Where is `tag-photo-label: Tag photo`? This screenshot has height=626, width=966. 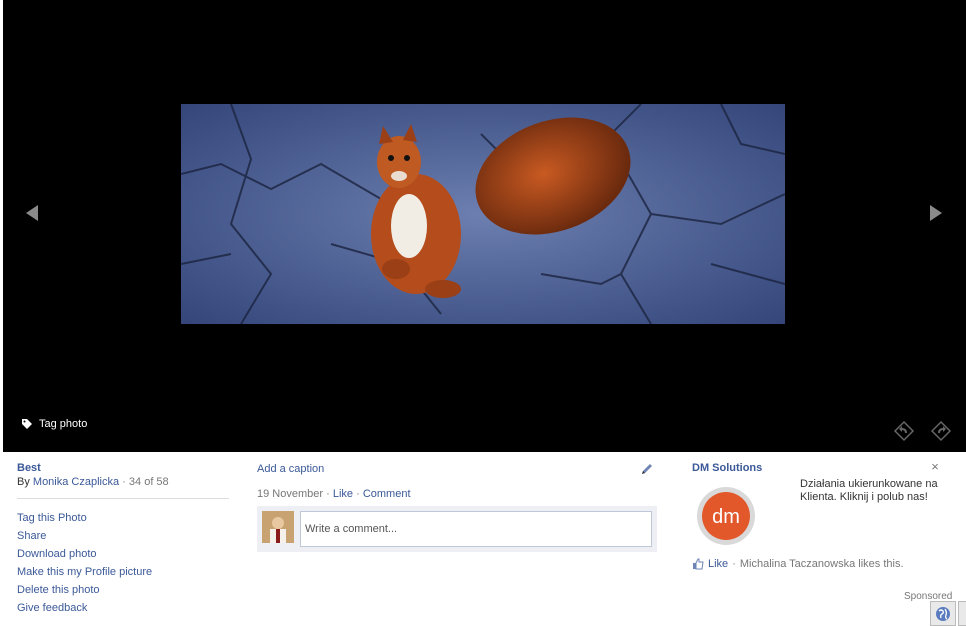 tag-photo-label: Tag photo is located at coordinates (63, 424).